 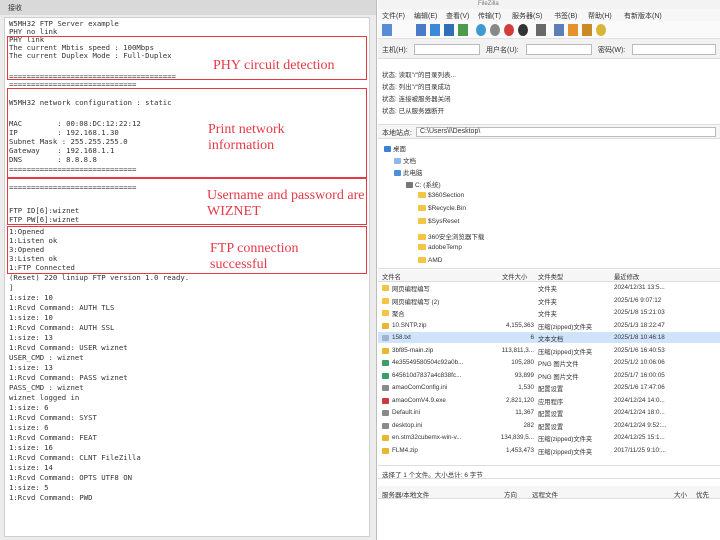 I want to click on menu-help: 帮助(H), so click(x=600, y=16).